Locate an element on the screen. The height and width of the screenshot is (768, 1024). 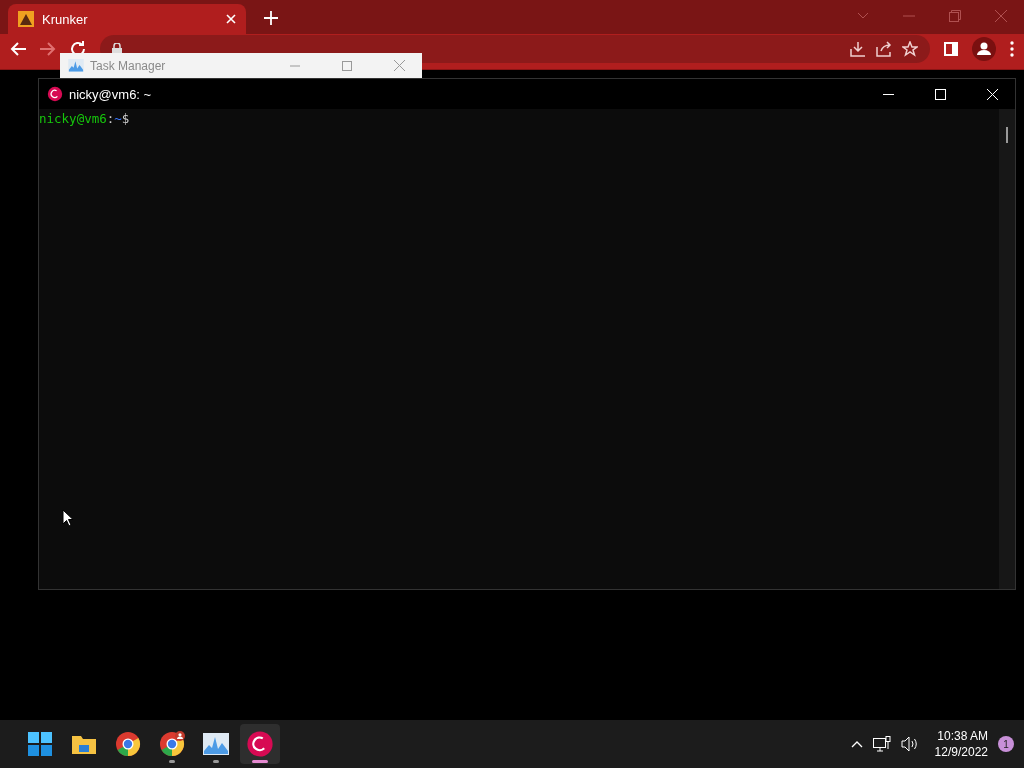
menu-icon is located at coordinates (1012, 48).